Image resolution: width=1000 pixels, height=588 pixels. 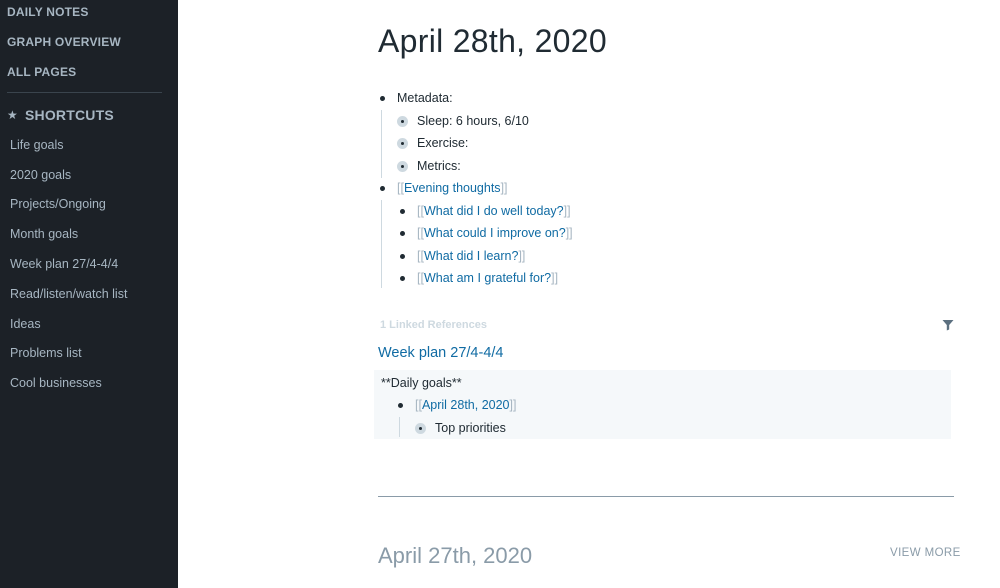 What do you see at coordinates (40, 175) in the screenshot?
I see `shortcut-2020-goals: 2020 goals` at bounding box center [40, 175].